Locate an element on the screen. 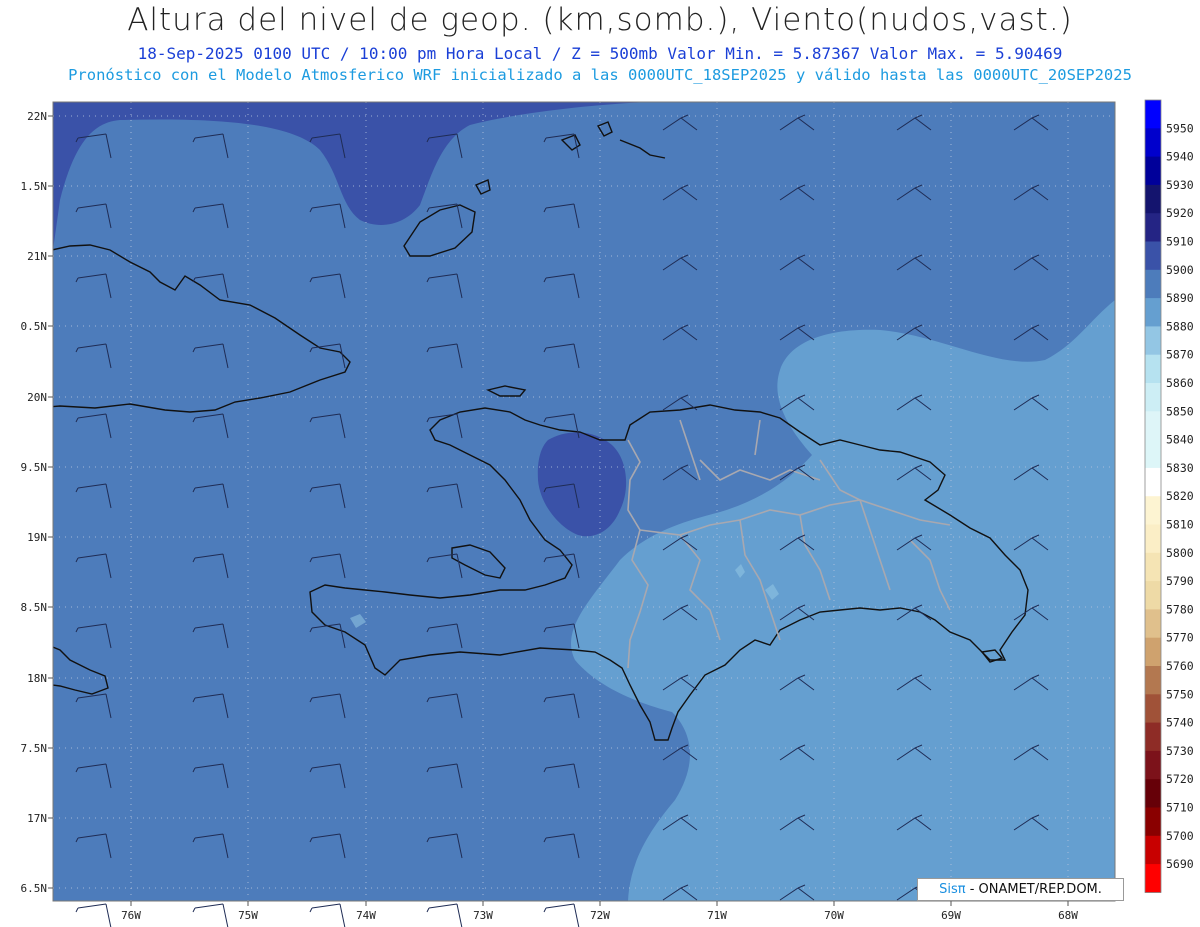  colorbar-level-label: 5770 is located at coordinates (1180, 638).